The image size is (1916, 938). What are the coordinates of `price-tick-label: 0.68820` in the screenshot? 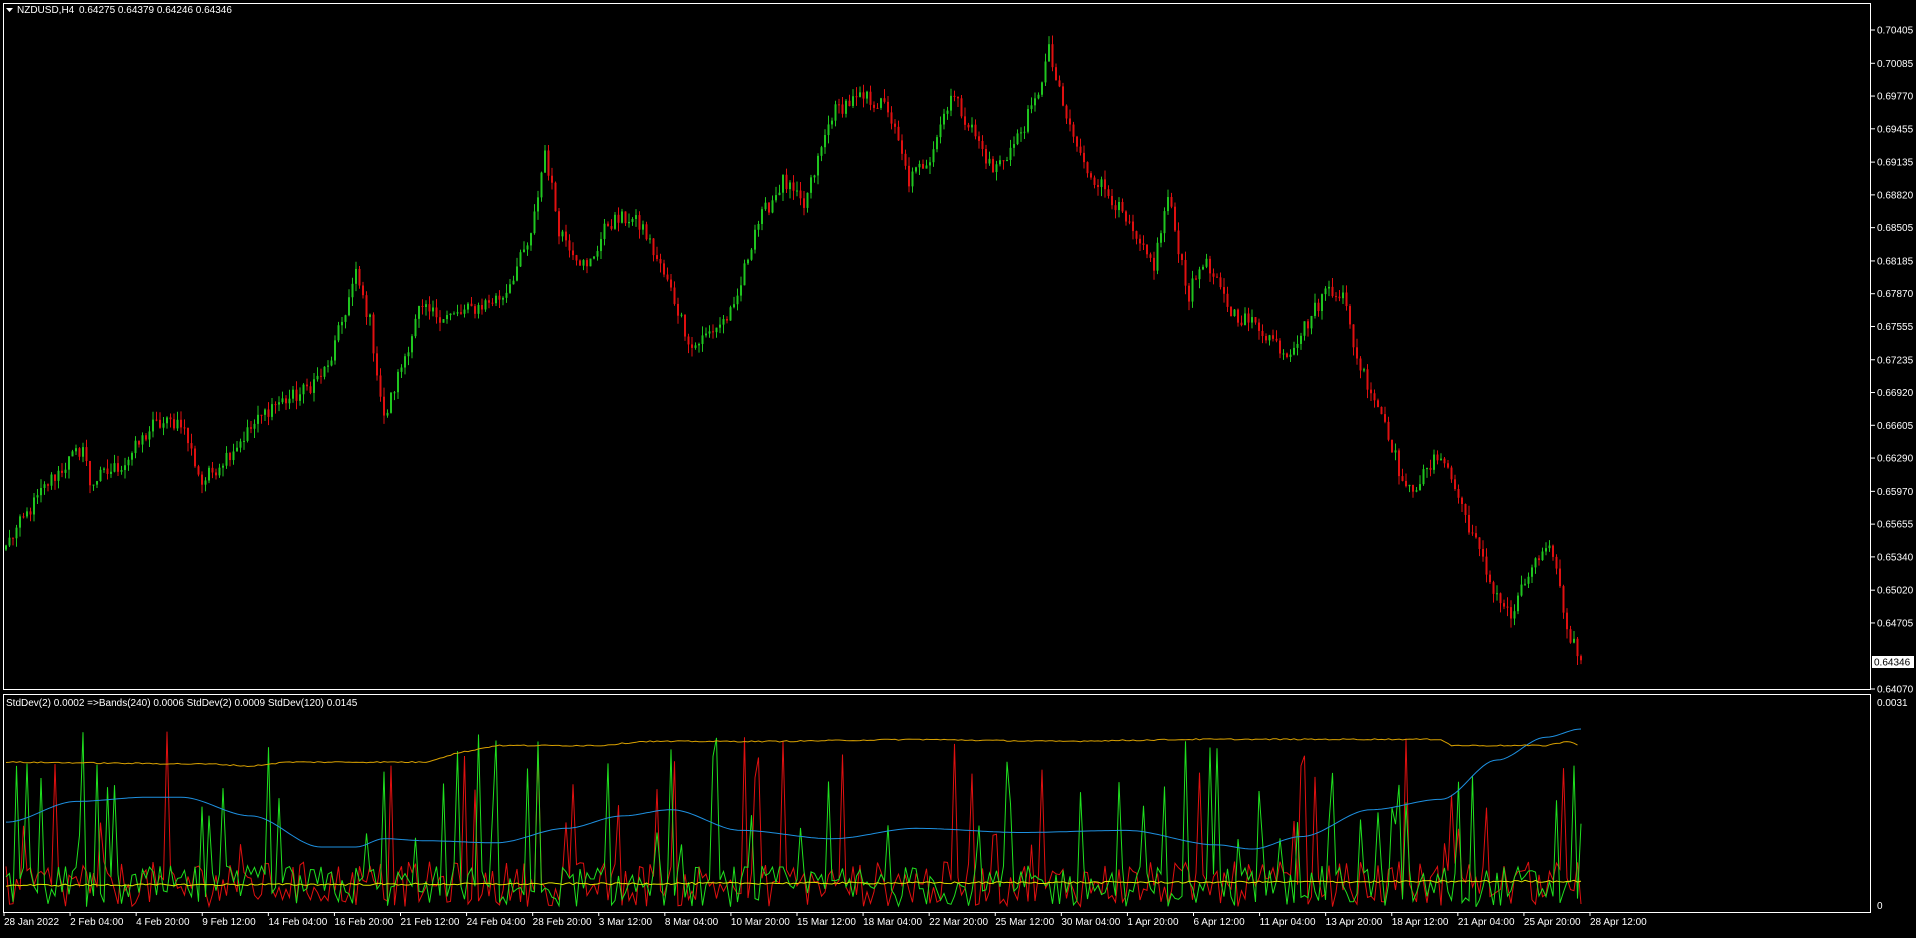 It's located at (1895, 195).